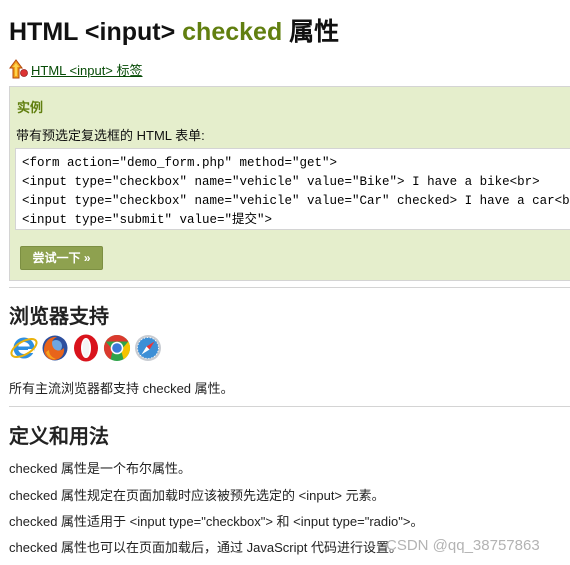 This screenshot has height=565, width=570. Describe the element at coordinates (148, 348) in the screenshot. I see `safari-icon` at that location.